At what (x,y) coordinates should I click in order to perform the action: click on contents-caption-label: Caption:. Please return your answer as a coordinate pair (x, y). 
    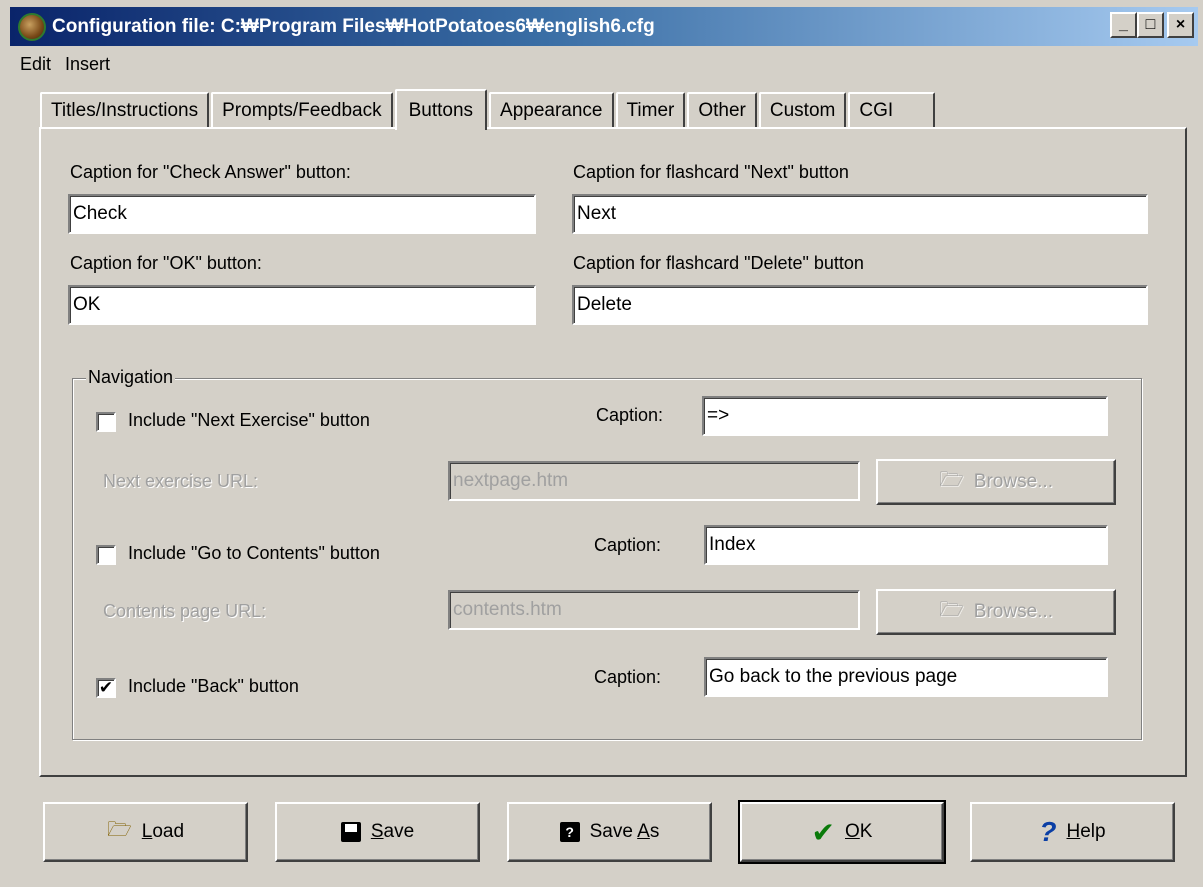
    Looking at the image, I should click on (628, 545).